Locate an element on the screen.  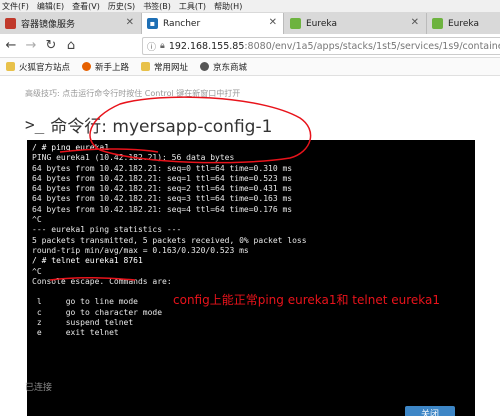
tip-text: 高级技巧: 点击运行命令行时按住 Control 键在新窗口中打开 is located at coordinates (133, 93).